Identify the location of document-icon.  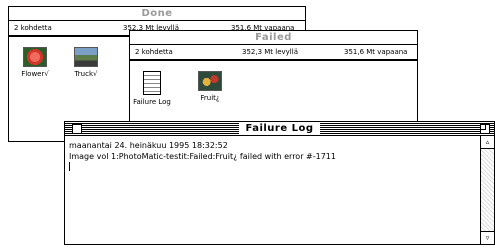
(152, 83).